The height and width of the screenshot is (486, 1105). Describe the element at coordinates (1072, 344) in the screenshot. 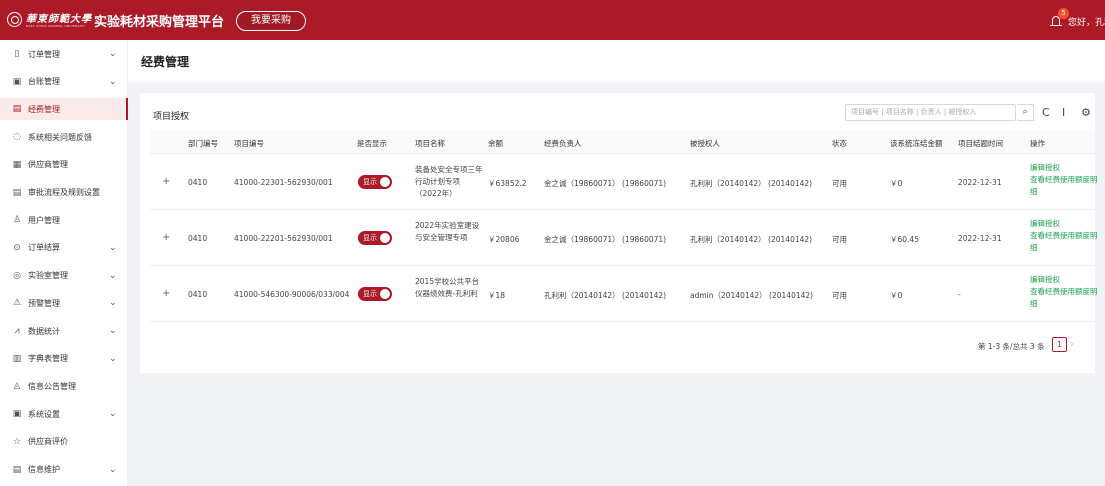

I see `next-page-button: ›` at that location.